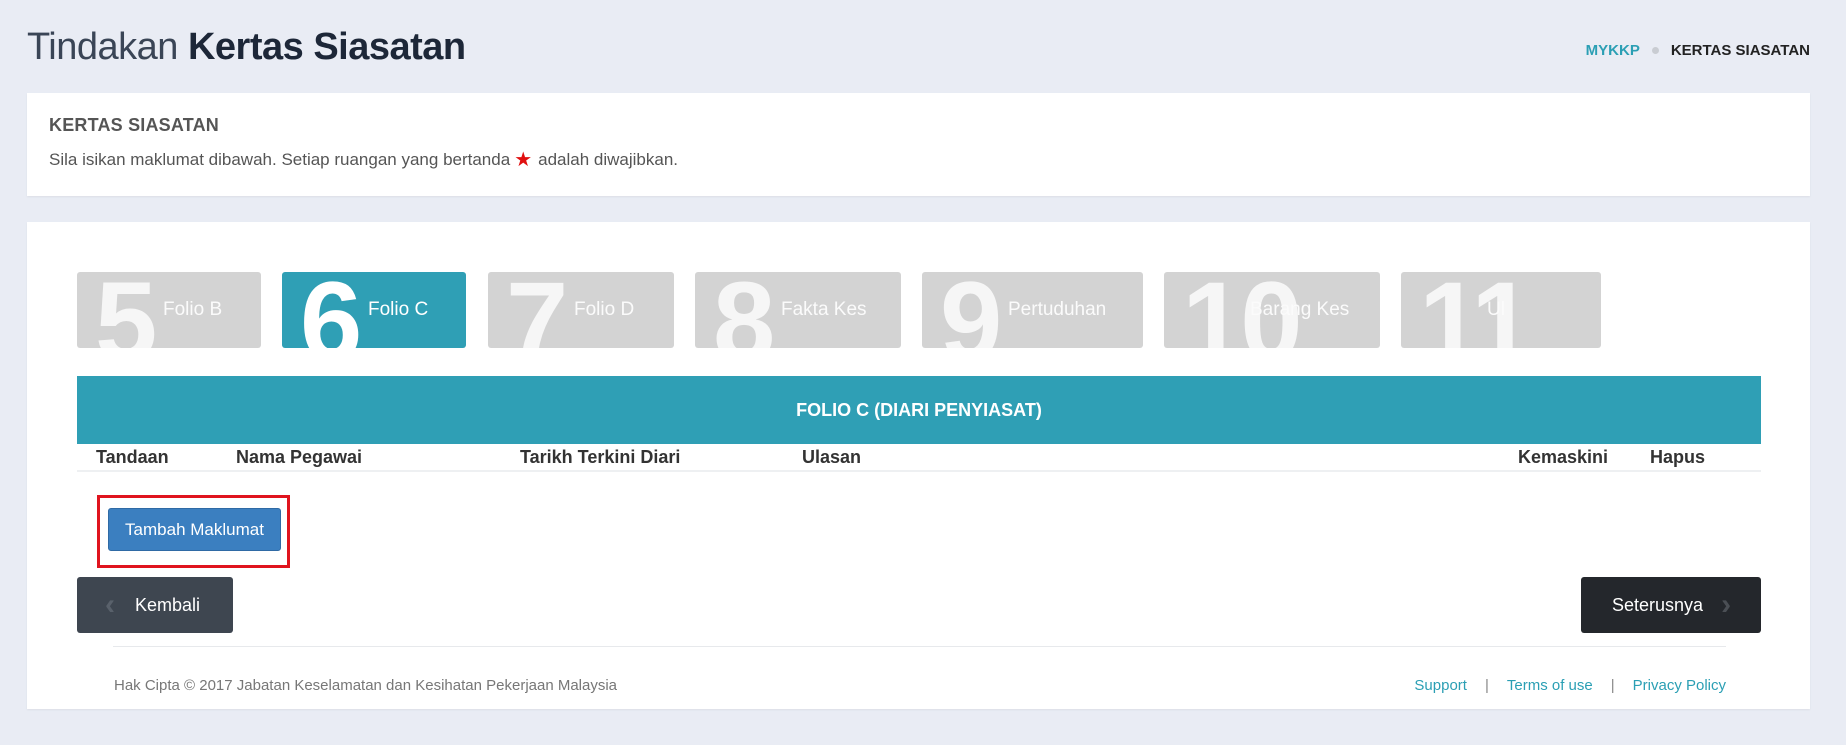 Image resolution: width=1846 pixels, height=745 pixels. What do you see at coordinates (1678, 457) in the screenshot?
I see `column-header-hapus: Hapus` at bounding box center [1678, 457].